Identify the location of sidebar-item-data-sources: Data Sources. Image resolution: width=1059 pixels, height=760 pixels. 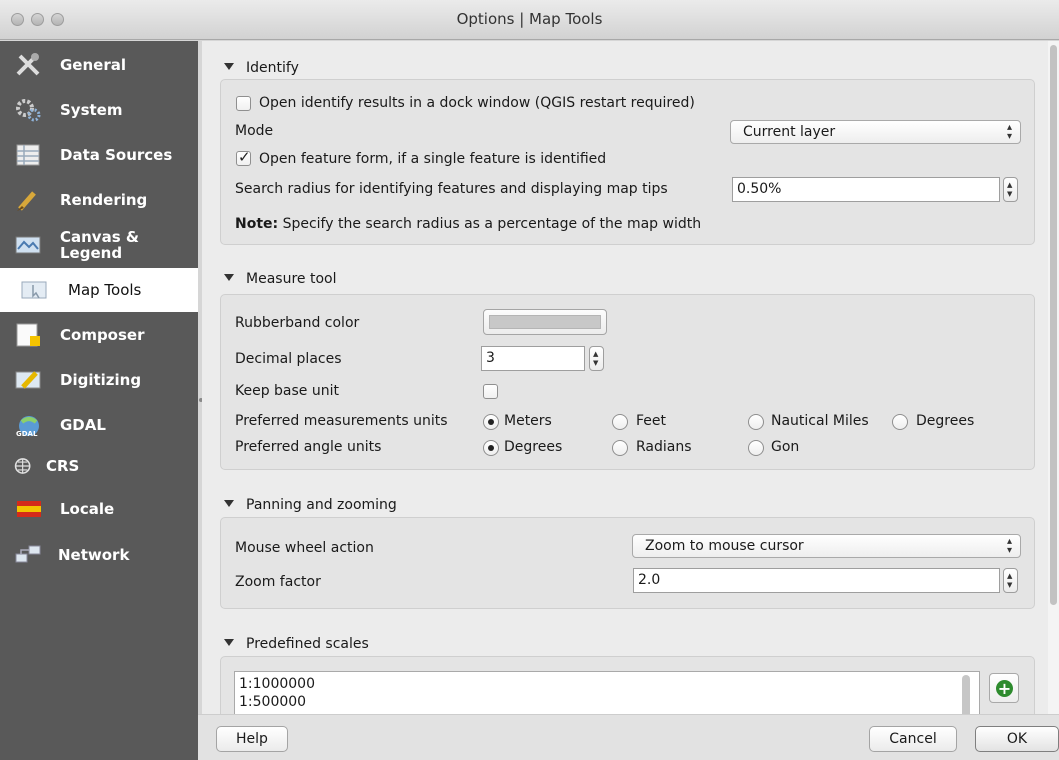
(99, 155).